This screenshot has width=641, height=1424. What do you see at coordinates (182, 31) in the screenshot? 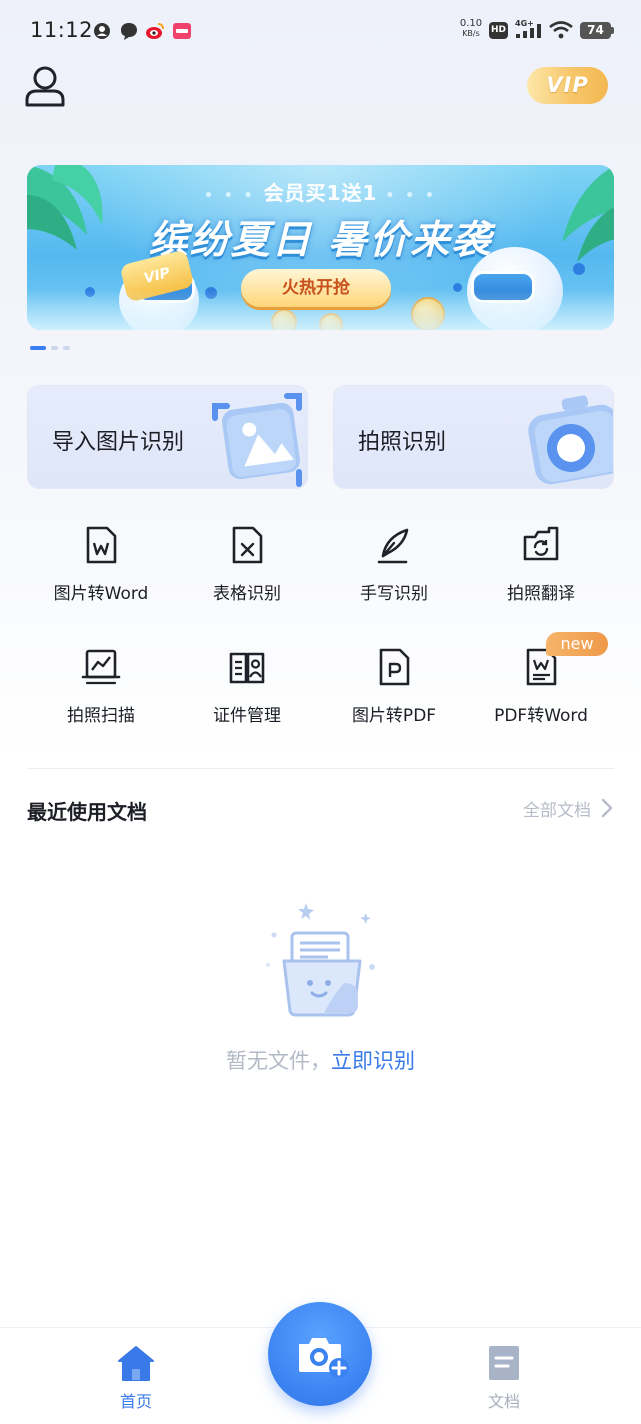
I see `video-app-notification-icon` at bounding box center [182, 31].